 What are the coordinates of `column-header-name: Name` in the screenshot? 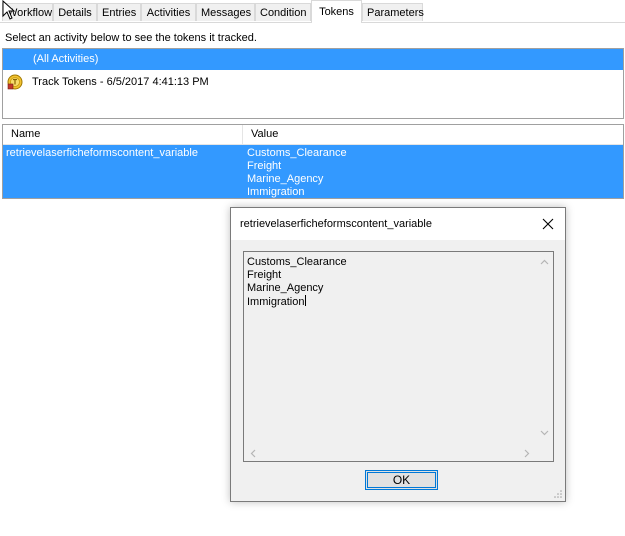 It's located at (123, 134).